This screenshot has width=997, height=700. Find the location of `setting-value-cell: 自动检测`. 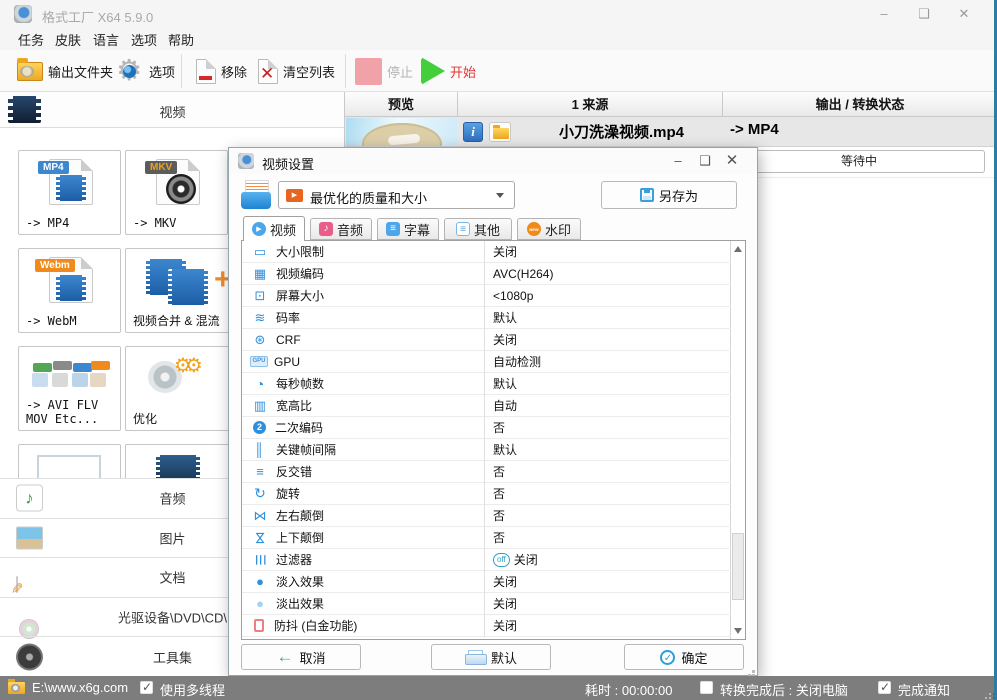

setting-value-cell: 自动检测 is located at coordinates (608, 362).